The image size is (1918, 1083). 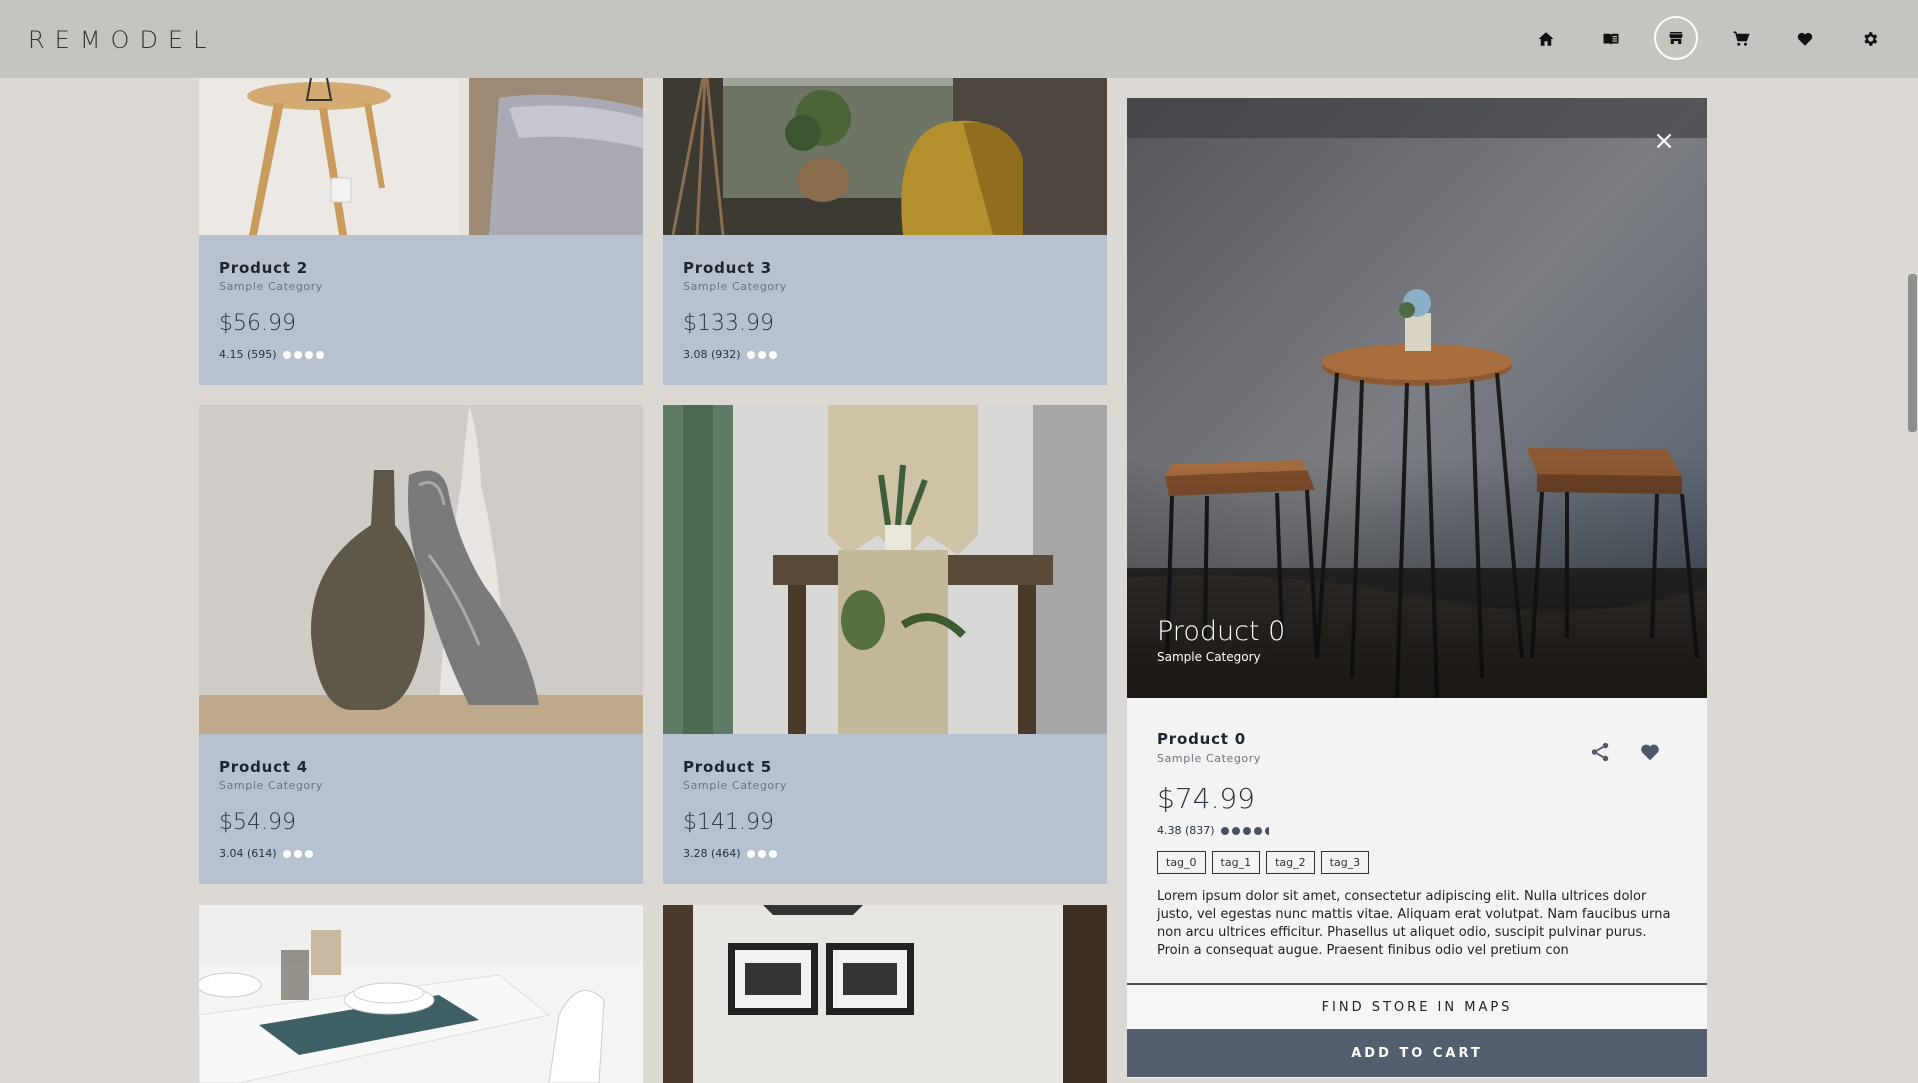 What do you see at coordinates (885, 853) in the screenshot?
I see `product-rating: 3.28 (464)` at bounding box center [885, 853].